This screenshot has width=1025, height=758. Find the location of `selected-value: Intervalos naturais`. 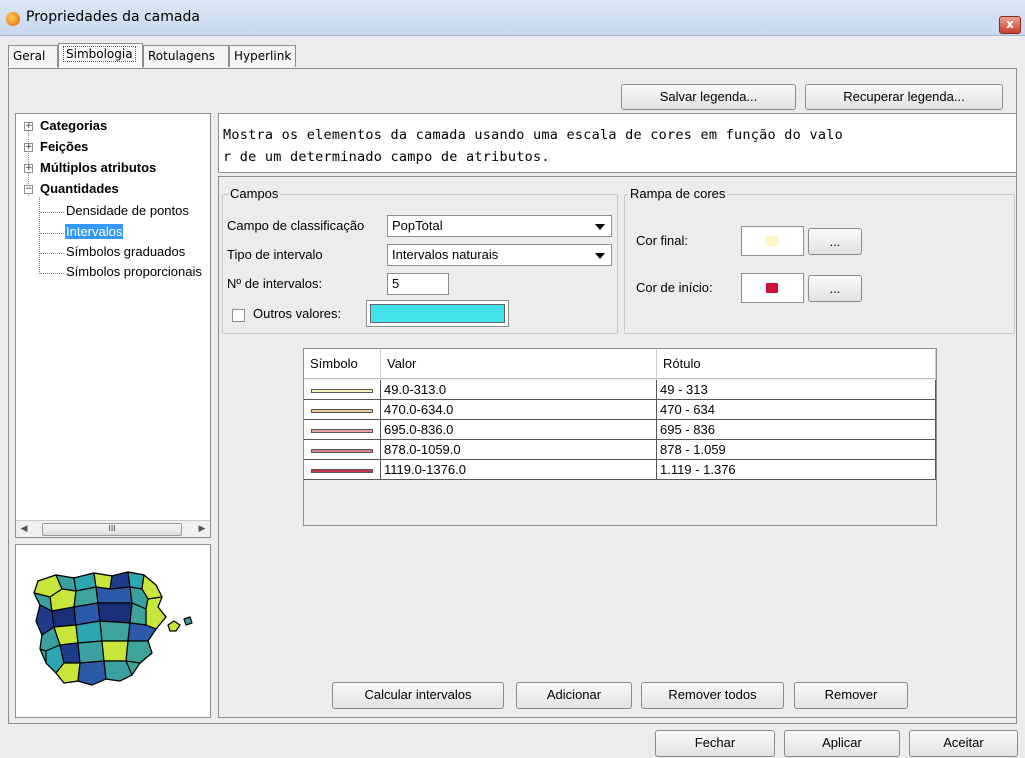

selected-value: Intervalos naturais is located at coordinates (445, 254).